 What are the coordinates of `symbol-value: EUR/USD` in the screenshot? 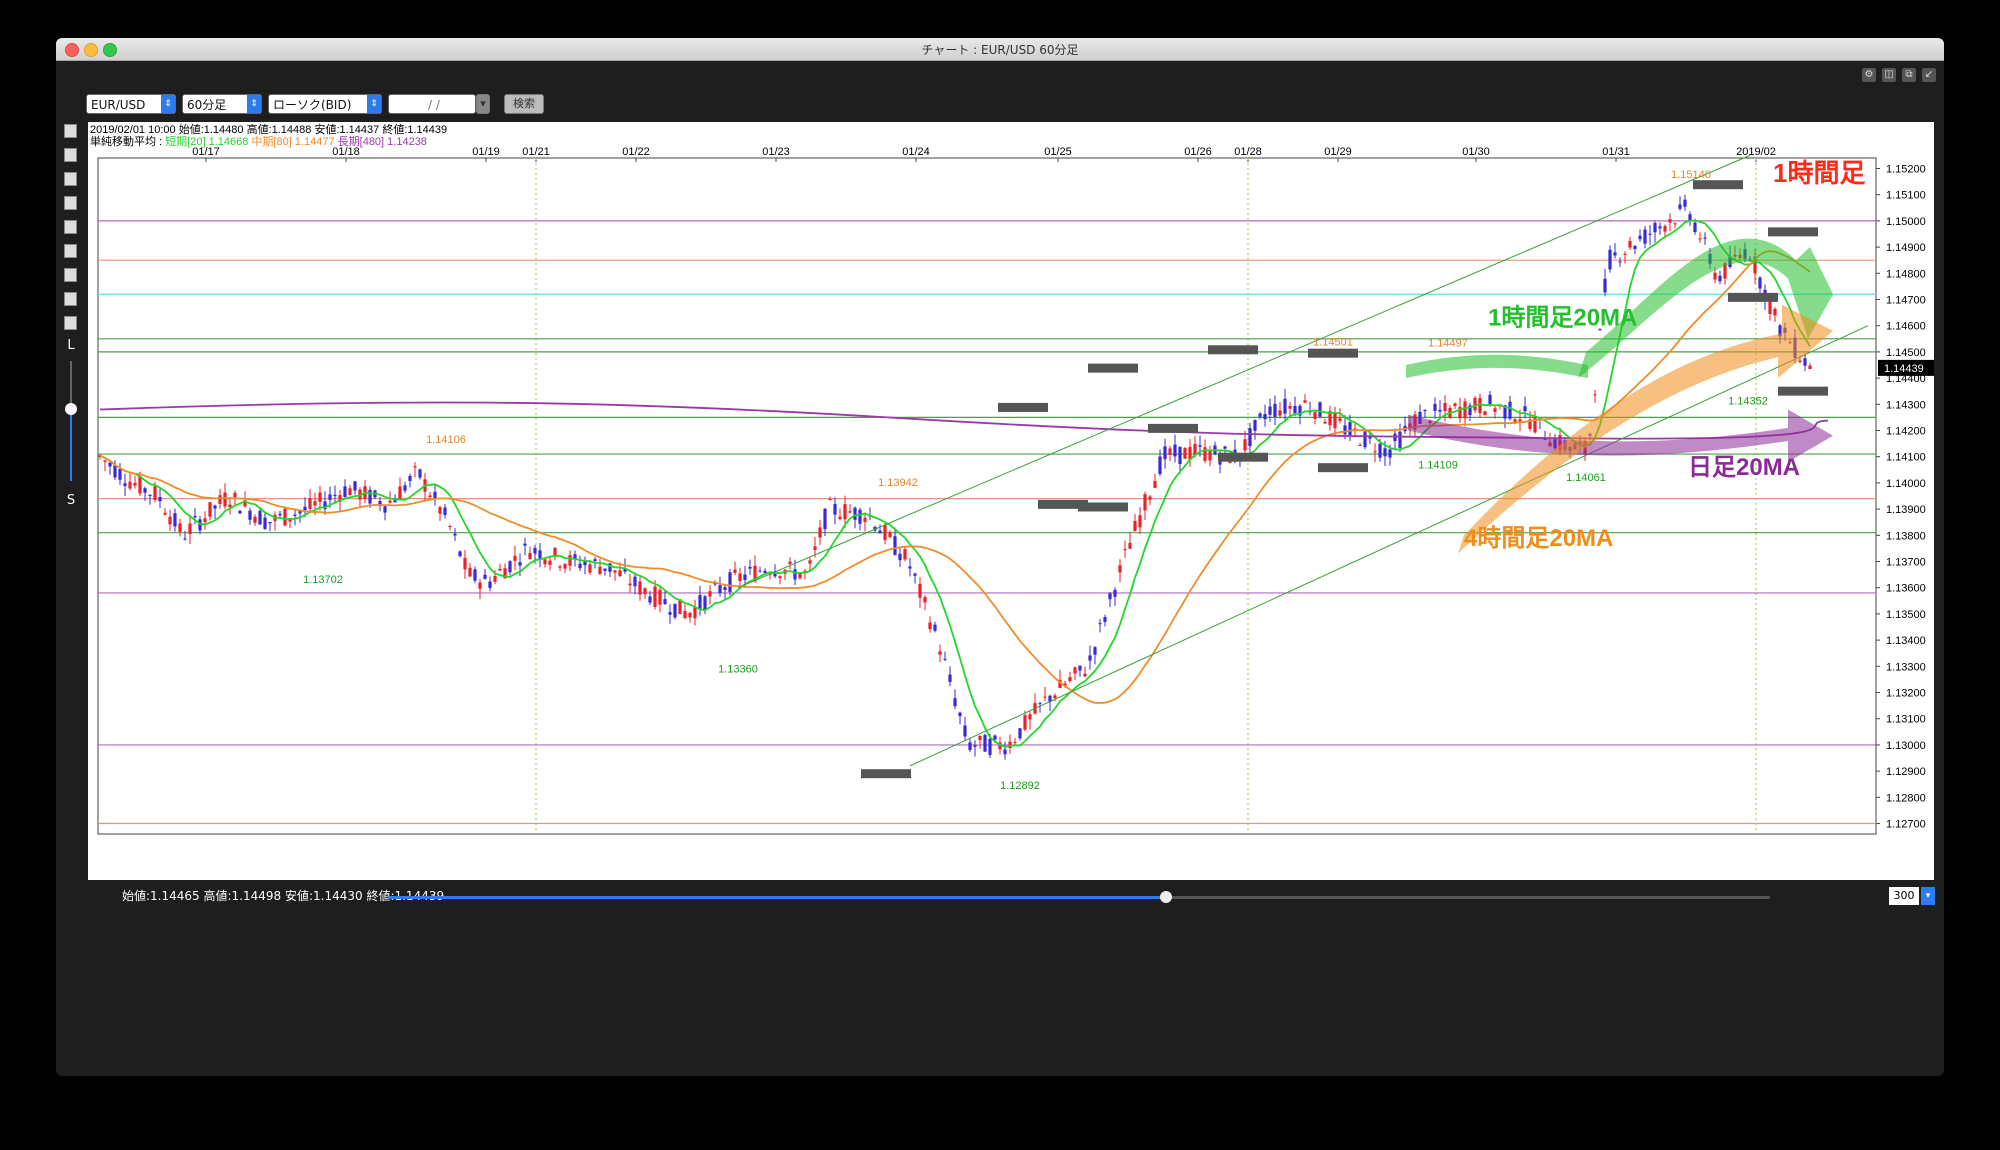 It's located at (118, 105).